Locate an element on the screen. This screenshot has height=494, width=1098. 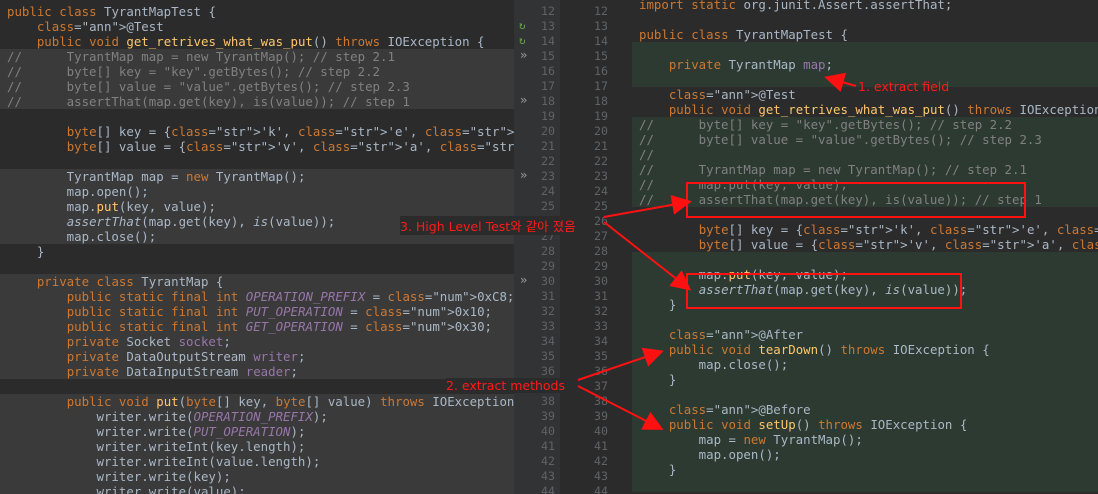
right-line-number: 21 is located at coordinates (601, 146).